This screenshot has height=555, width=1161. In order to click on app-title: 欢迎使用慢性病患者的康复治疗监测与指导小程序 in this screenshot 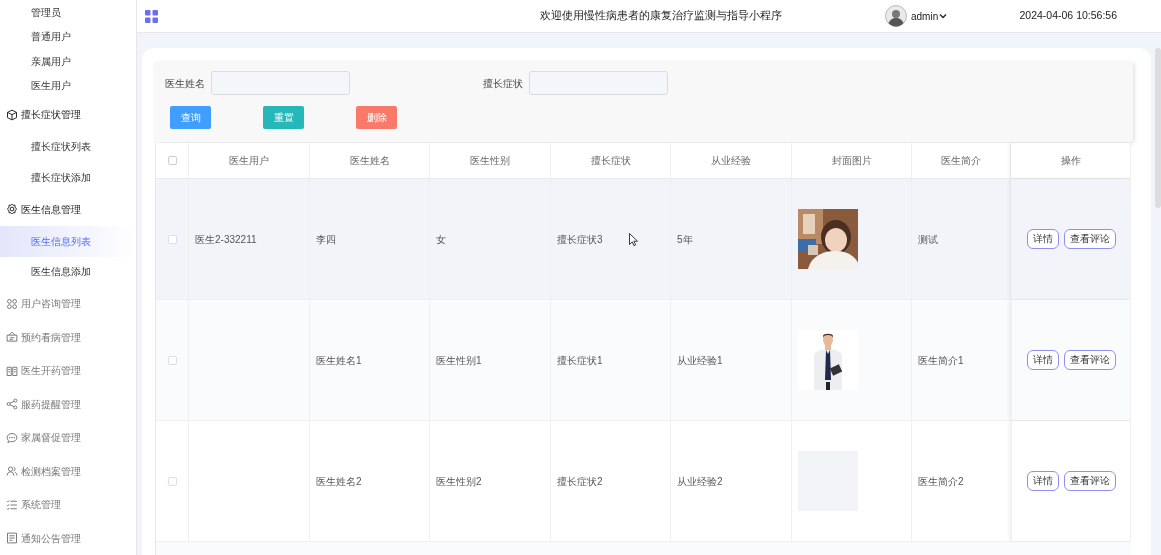, I will do `click(661, 16)`.